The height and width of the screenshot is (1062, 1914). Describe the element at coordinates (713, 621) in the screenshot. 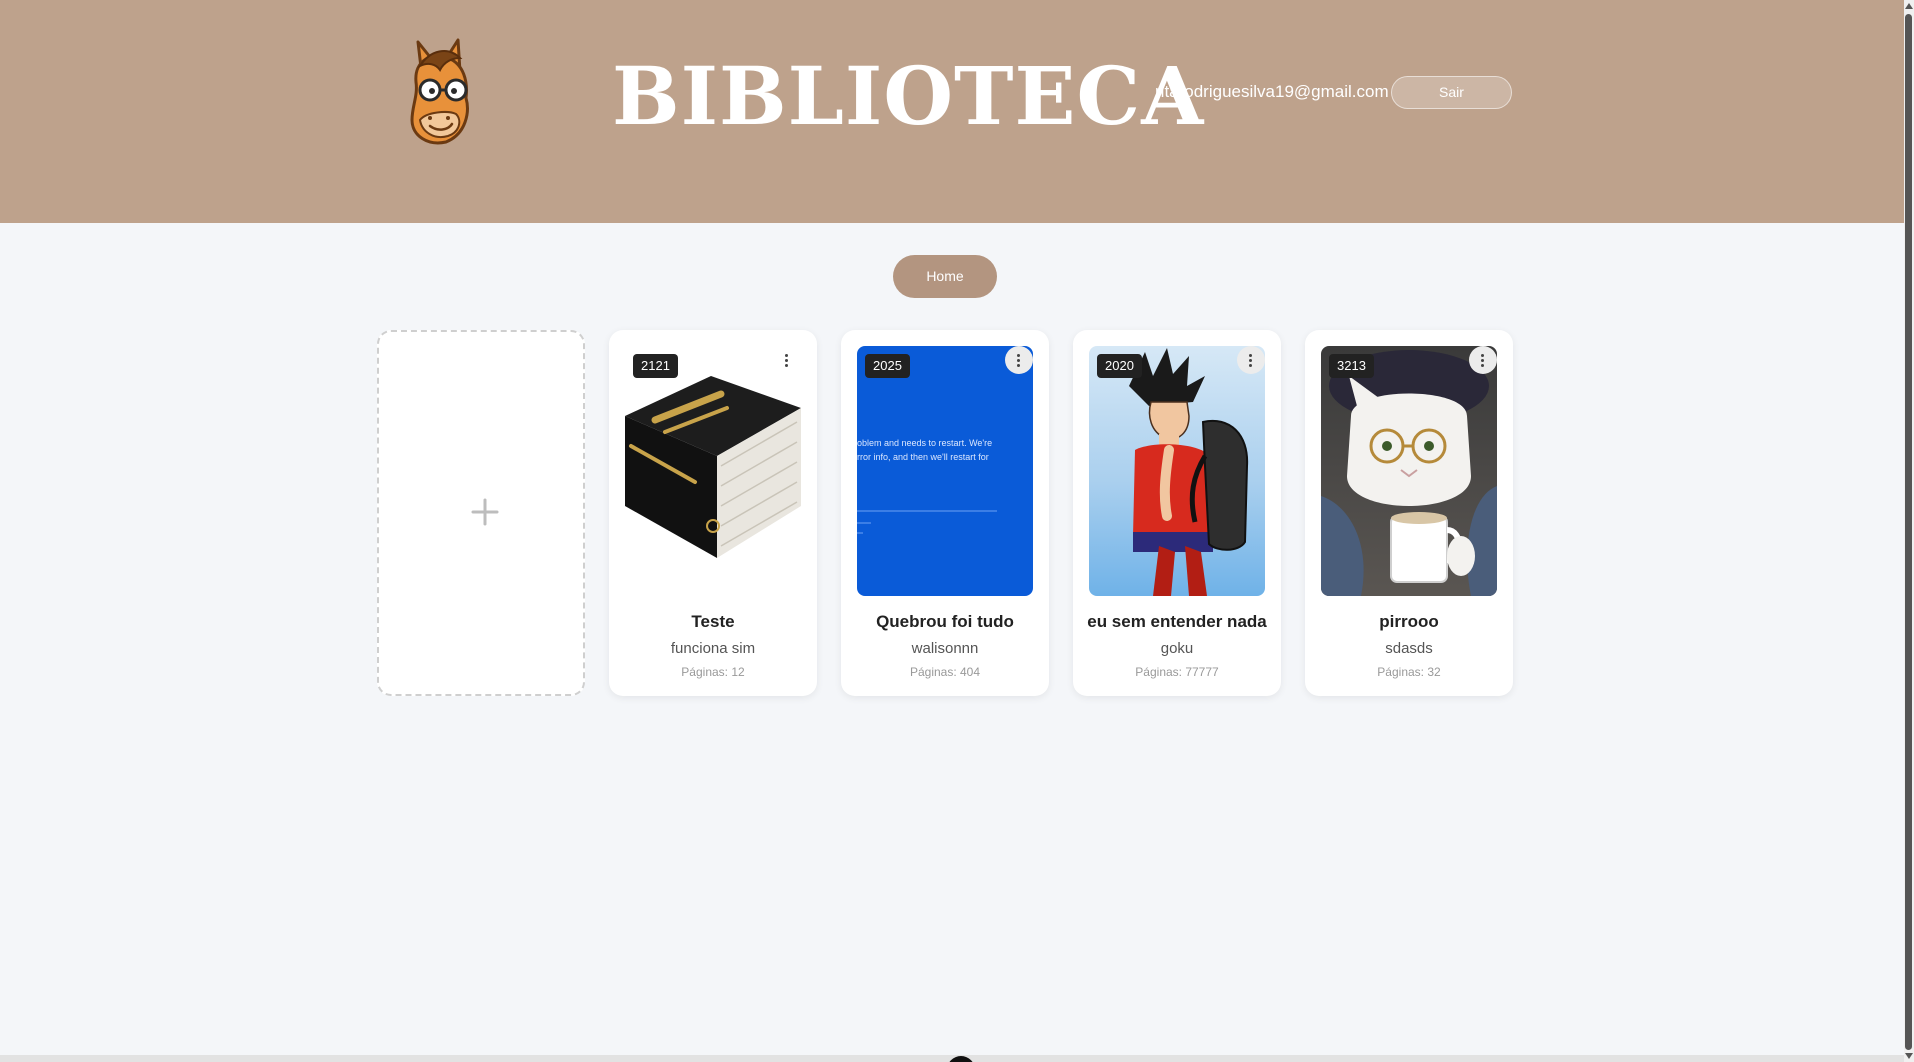

I see `book-title: Teste` at that location.